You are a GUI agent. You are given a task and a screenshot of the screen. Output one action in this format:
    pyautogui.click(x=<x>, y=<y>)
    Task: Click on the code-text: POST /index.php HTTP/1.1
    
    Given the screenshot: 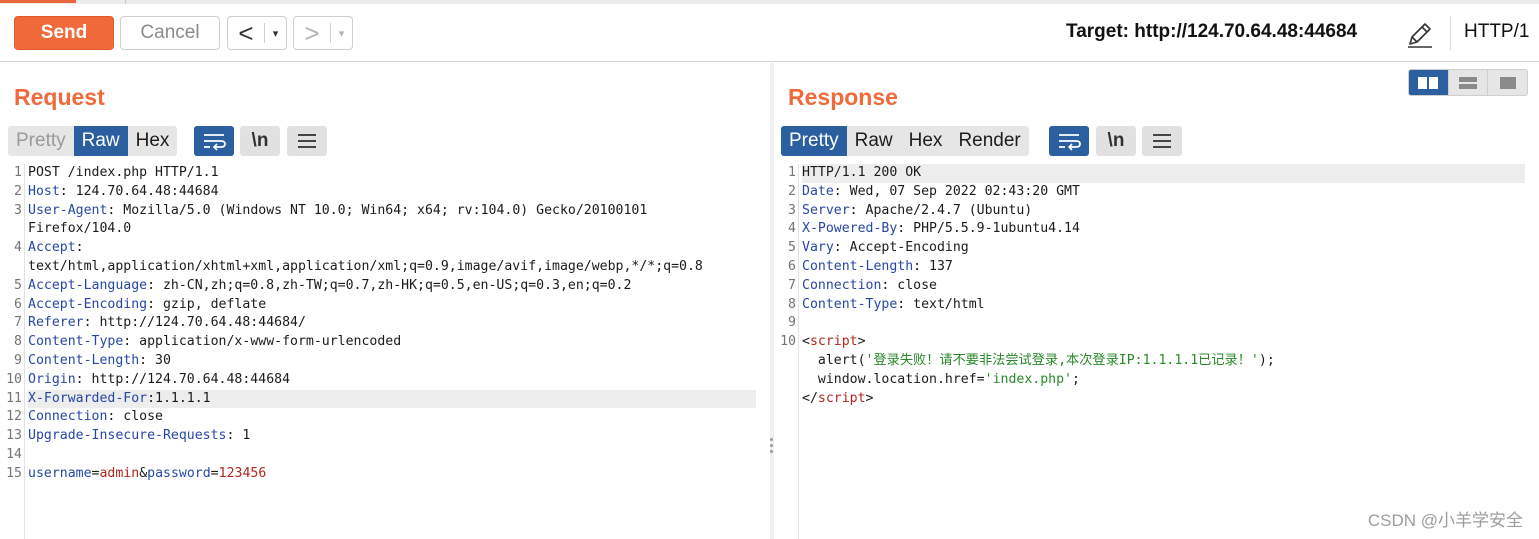 What is the action you would take?
    pyautogui.click(x=123, y=172)
    